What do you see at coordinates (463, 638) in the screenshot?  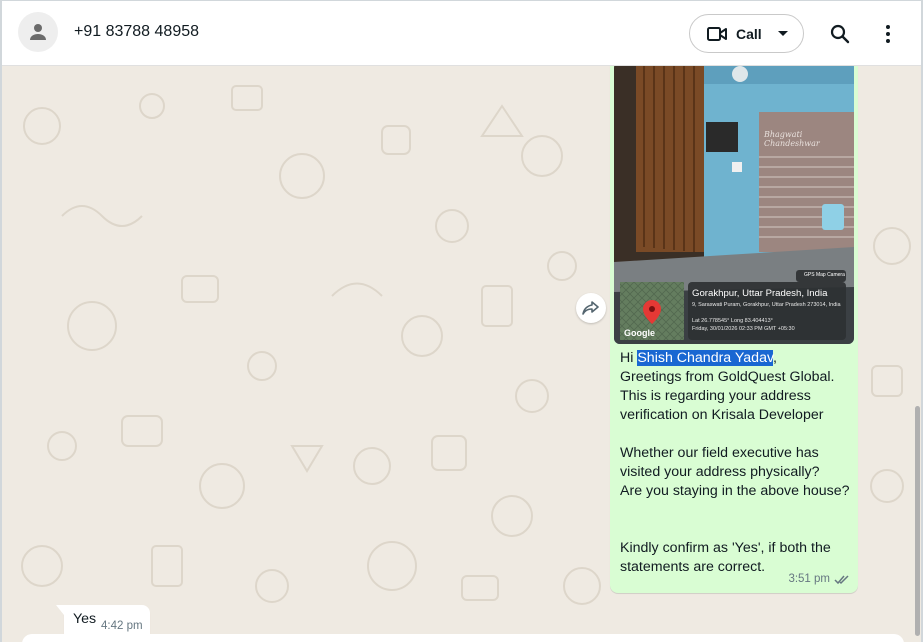 I see `message-composer` at bounding box center [463, 638].